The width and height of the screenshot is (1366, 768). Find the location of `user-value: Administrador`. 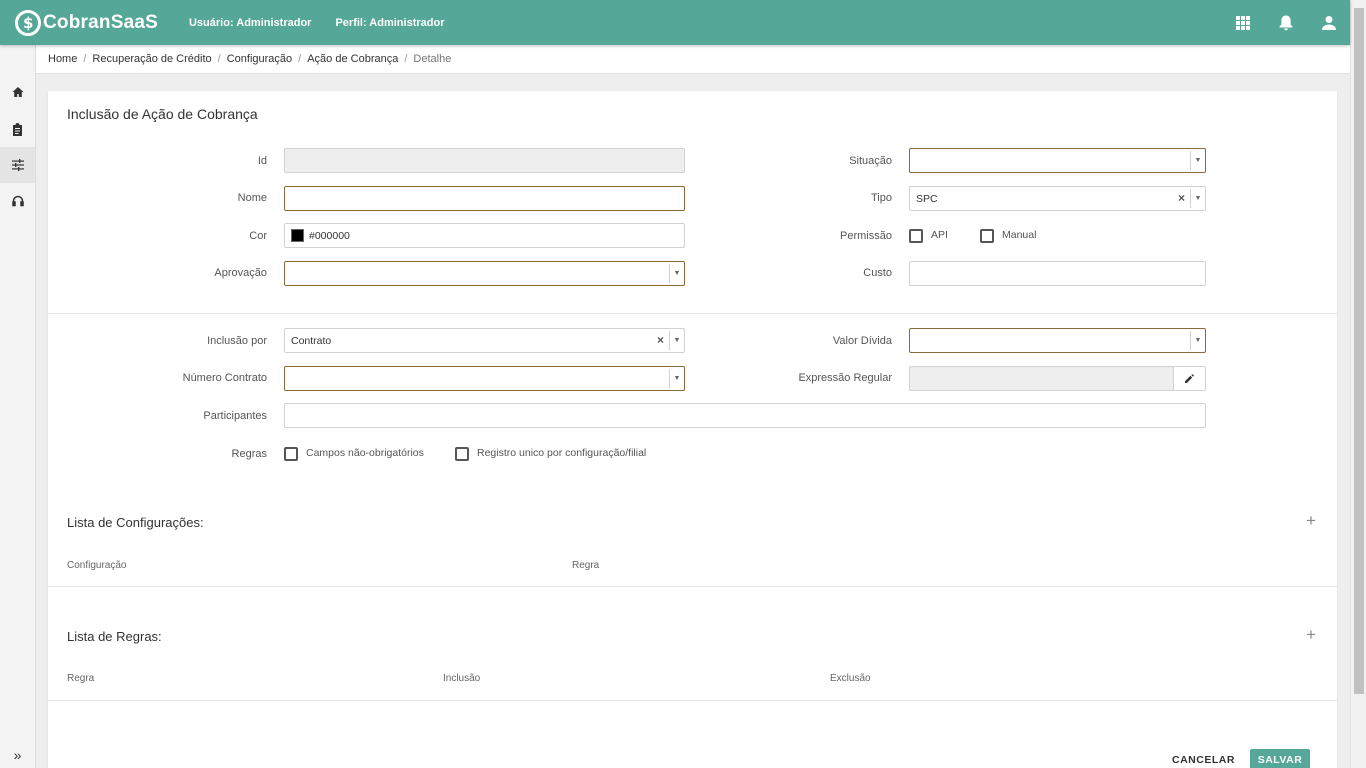

user-value: Administrador is located at coordinates (274, 22).